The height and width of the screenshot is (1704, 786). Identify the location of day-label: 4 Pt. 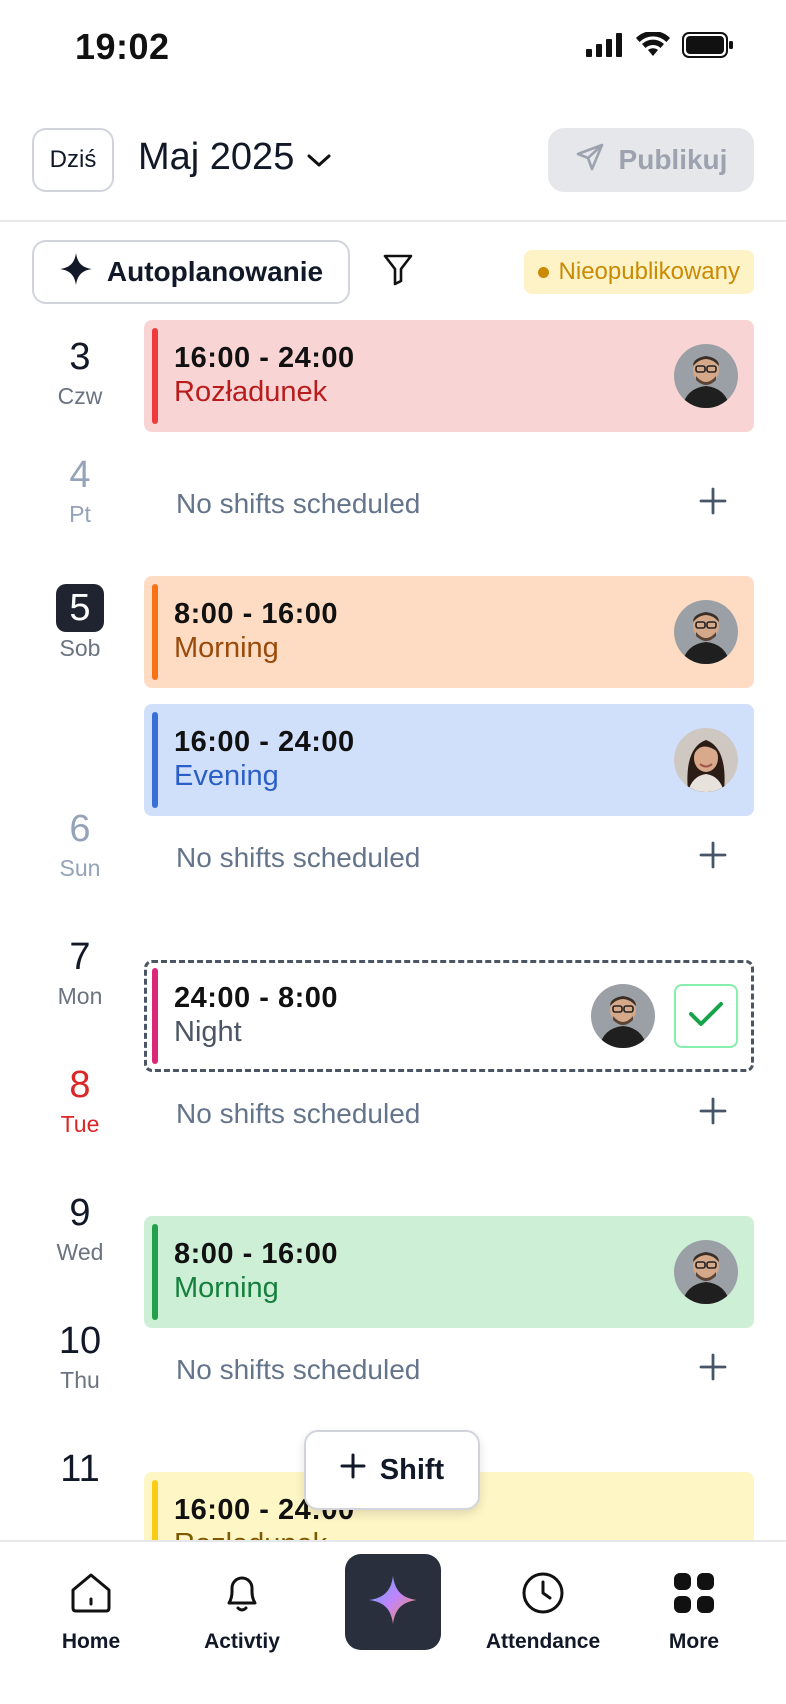
(80, 490).